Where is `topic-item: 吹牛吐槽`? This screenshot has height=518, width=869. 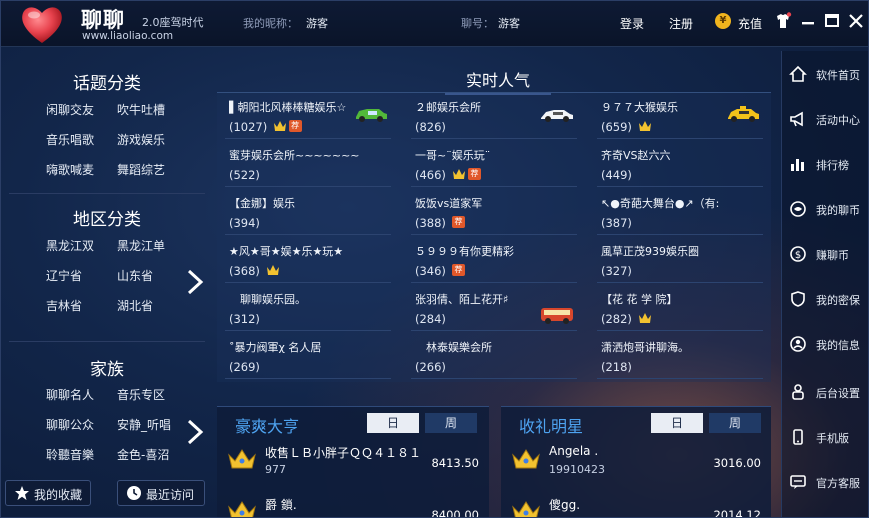 topic-item: 吹牛吐槽 is located at coordinates (141, 109).